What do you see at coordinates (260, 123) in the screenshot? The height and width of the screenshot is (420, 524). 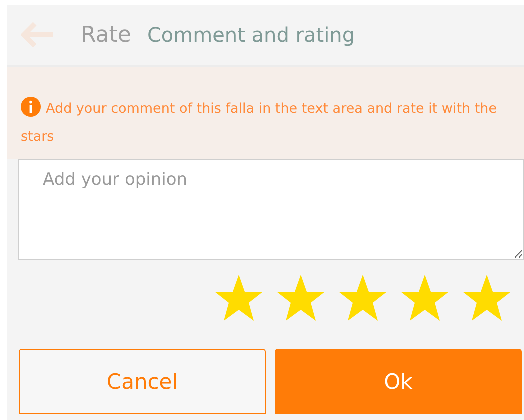 I see `notice-text: Add your comment of this falla in the text area and rate it with the stars` at bounding box center [260, 123].